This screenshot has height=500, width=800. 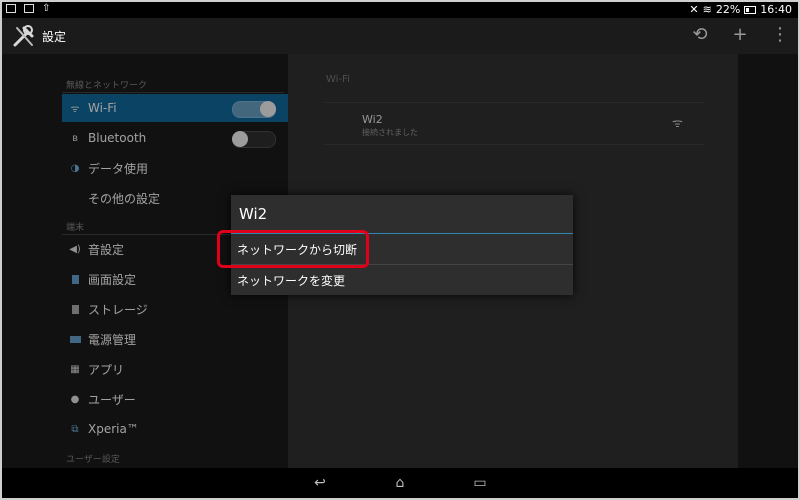 What do you see at coordinates (776, 9) in the screenshot?
I see `clock: 16:40` at bounding box center [776, 9].